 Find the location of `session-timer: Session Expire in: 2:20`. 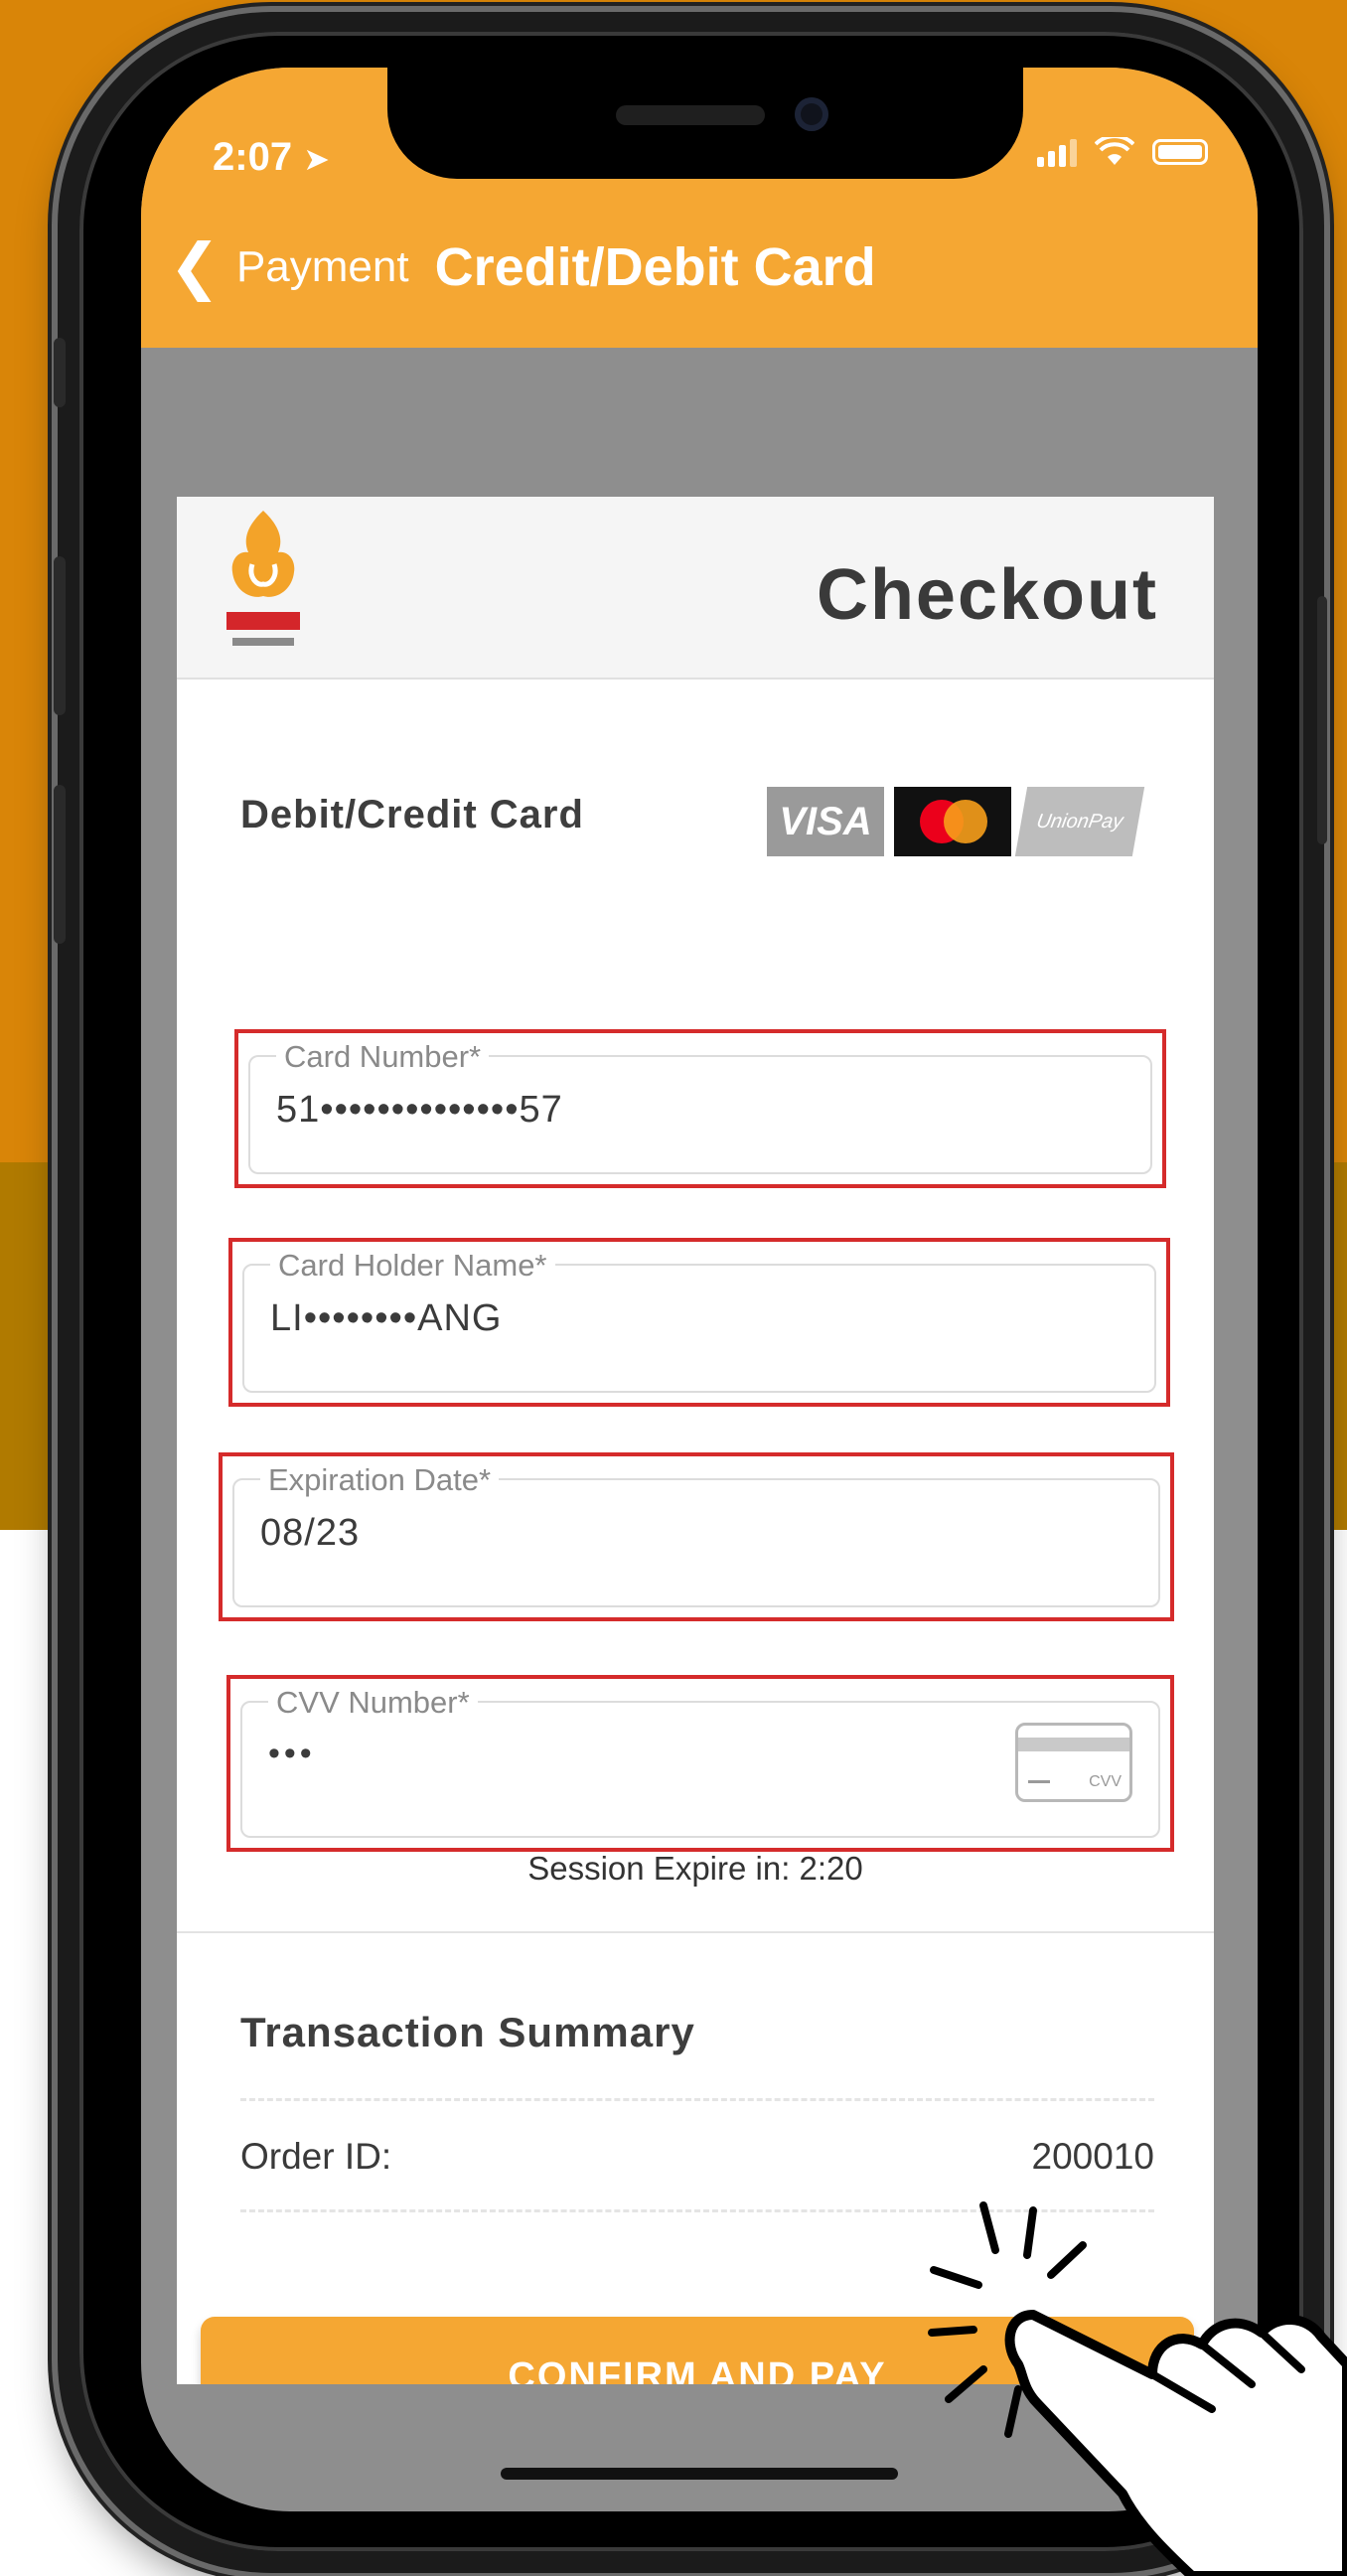

session-timer: Session Expire in: 2:20 is located at coordinates (695, 1868).